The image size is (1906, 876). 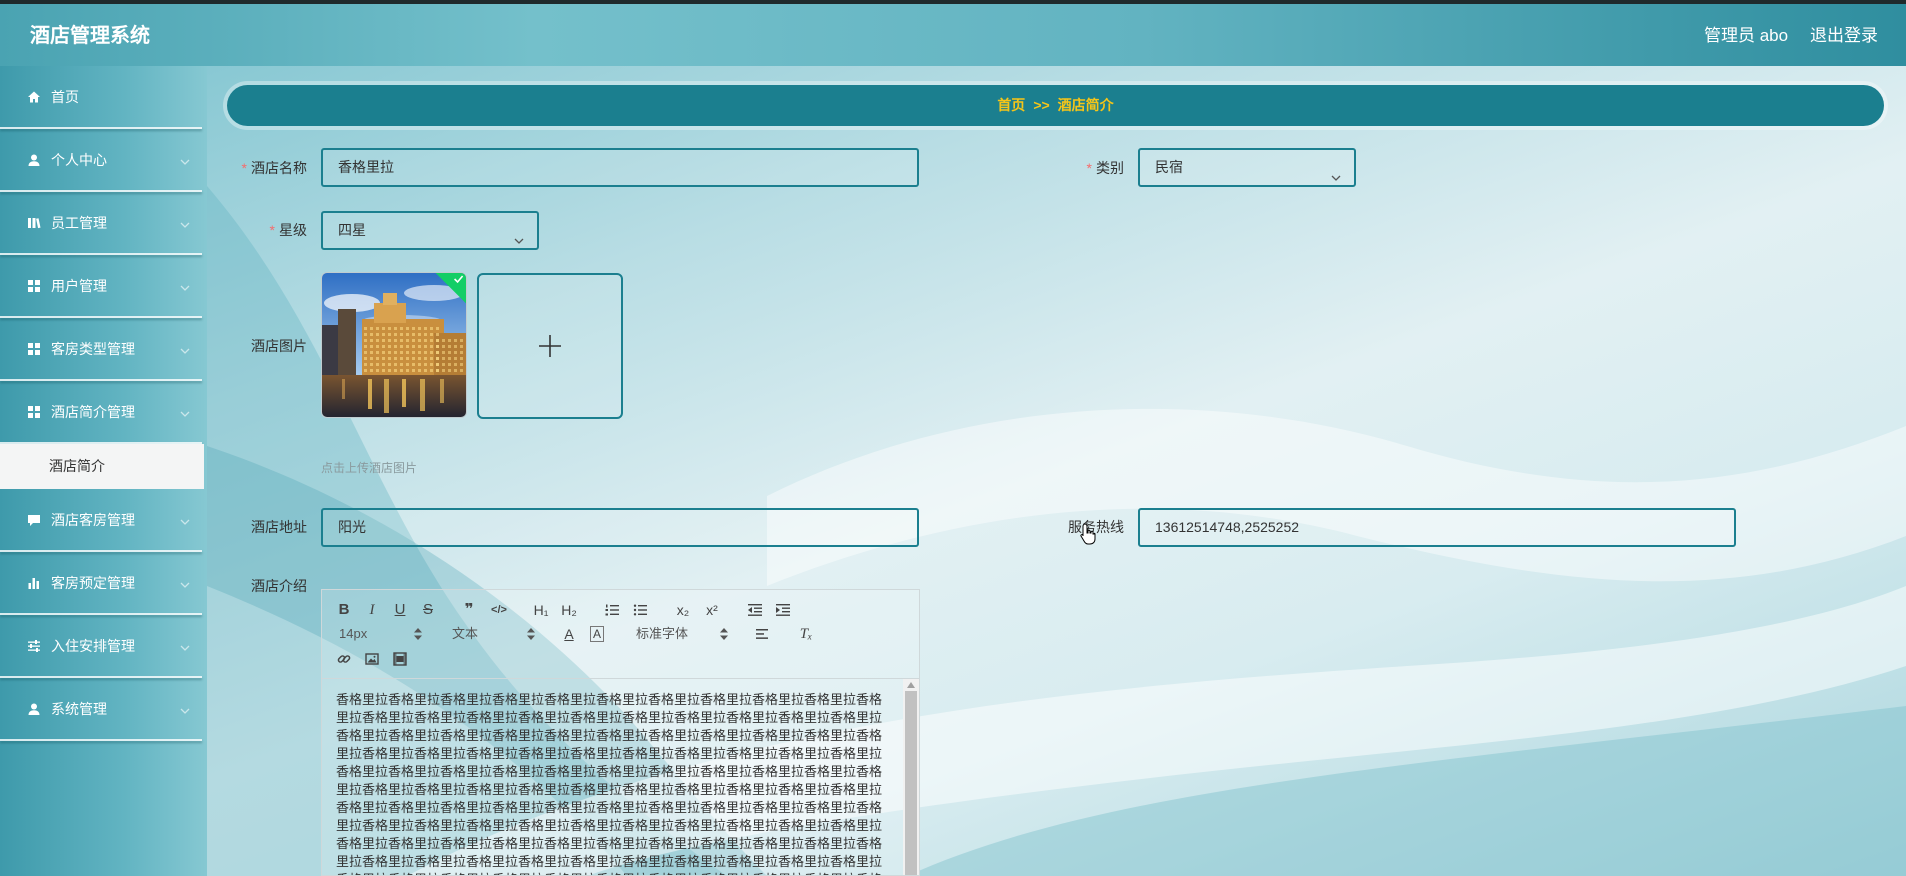 What do you see at coordinates (34, 583) in the screenshot?
I see `bar-chart-icon` at bounding box center [34, 583].